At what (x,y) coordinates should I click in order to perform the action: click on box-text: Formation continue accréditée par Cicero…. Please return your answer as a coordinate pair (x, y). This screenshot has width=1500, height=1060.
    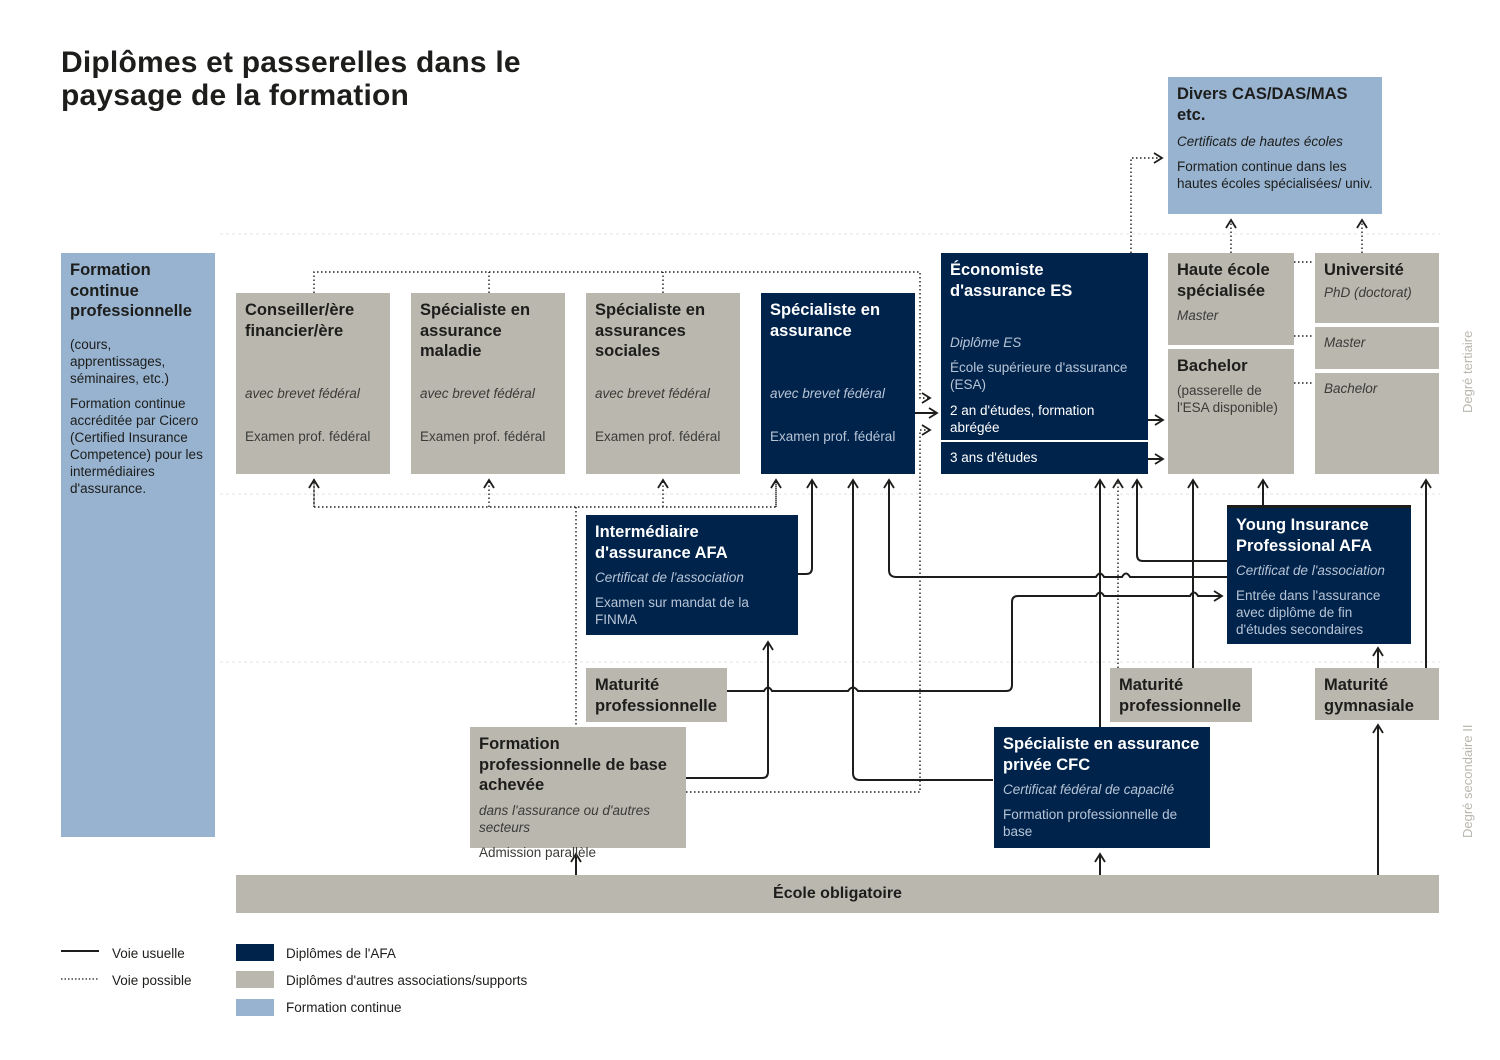
    Looking at the image, I should click on (136, 445).